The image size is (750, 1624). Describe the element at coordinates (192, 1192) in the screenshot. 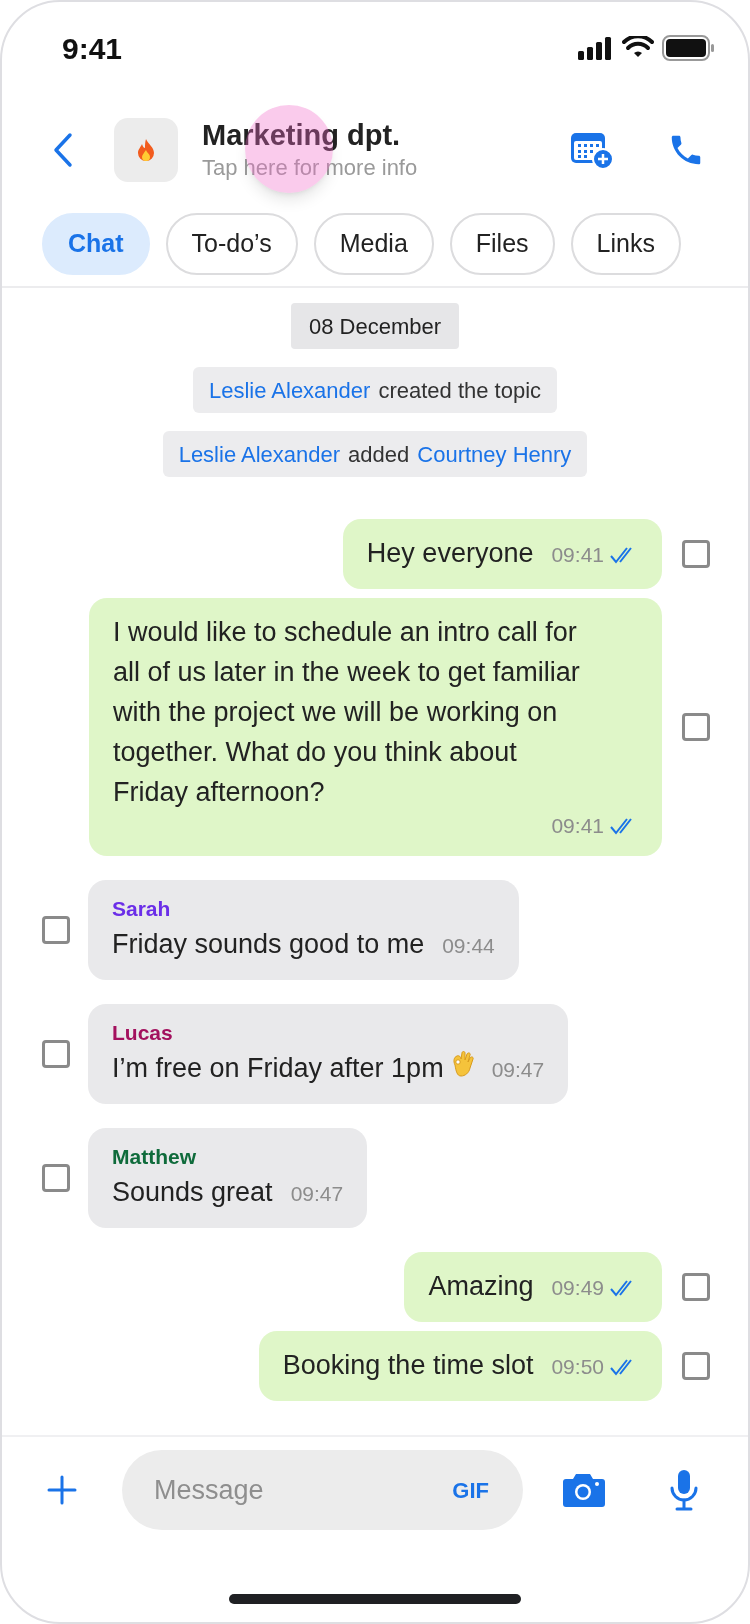

I see `message-text: Sounds great` at that location.